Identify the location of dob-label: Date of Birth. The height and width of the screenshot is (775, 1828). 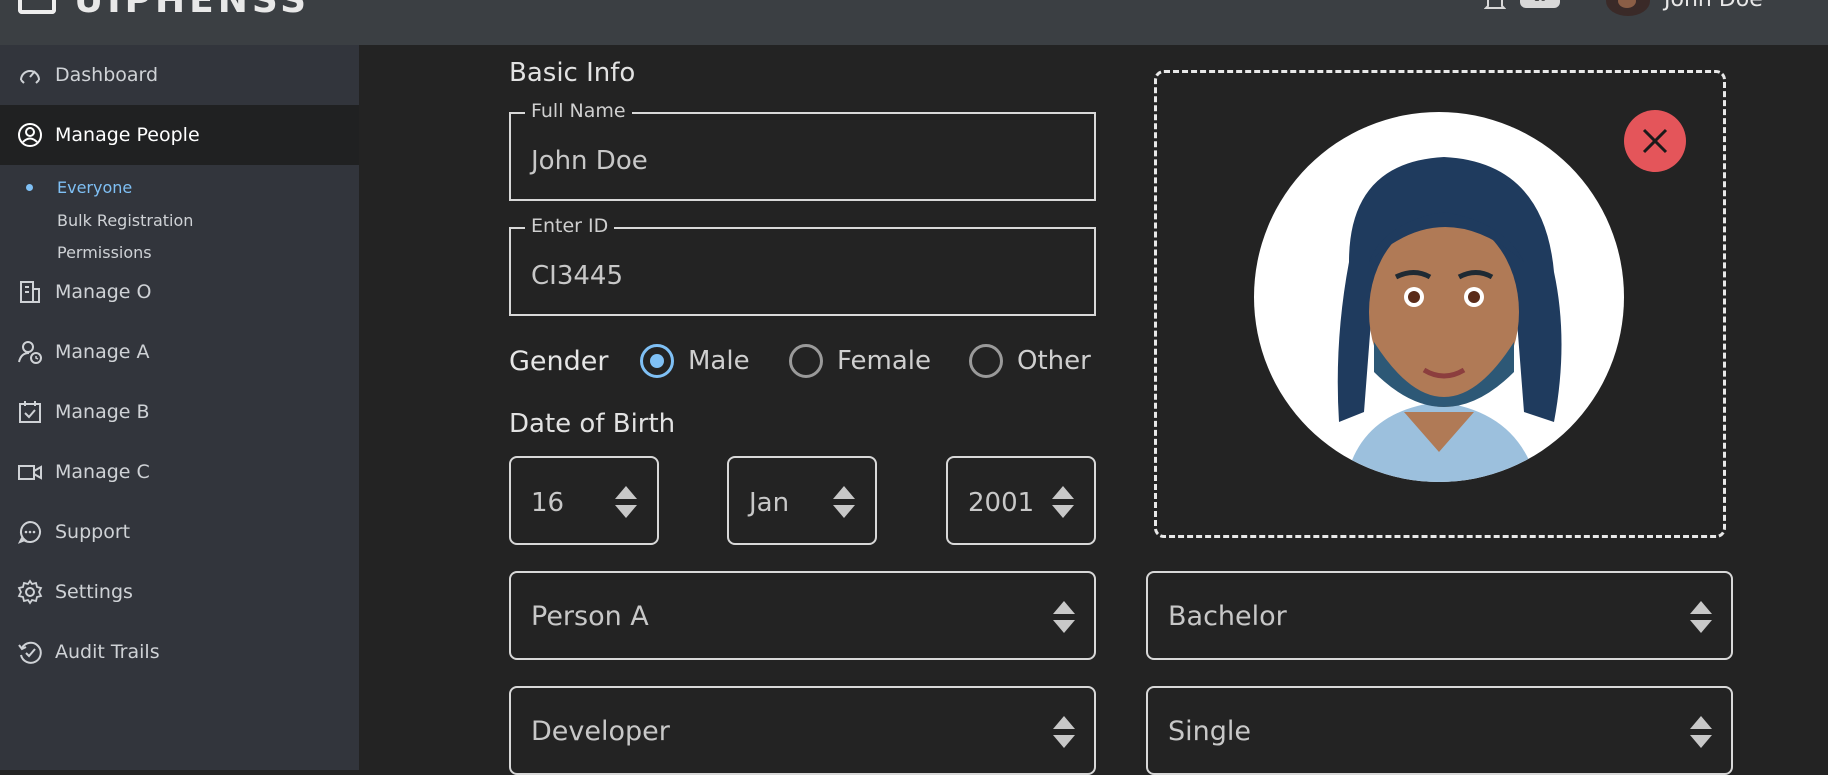
(592, 424).